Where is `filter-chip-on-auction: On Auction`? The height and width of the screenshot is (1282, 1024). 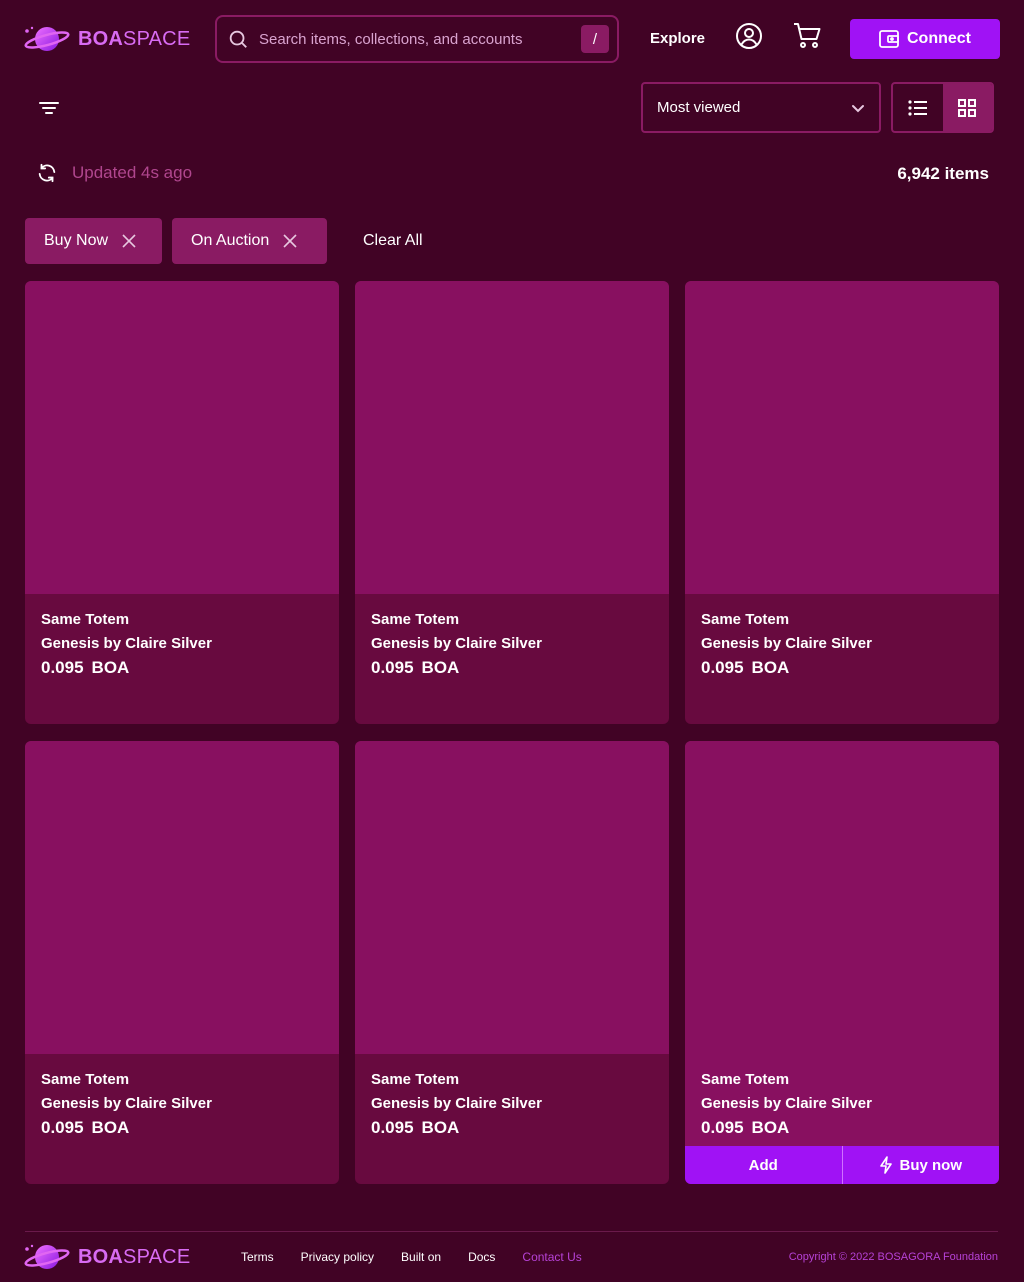
filter-chip-on-auction: On Auction is located at coordinates (249, 241).